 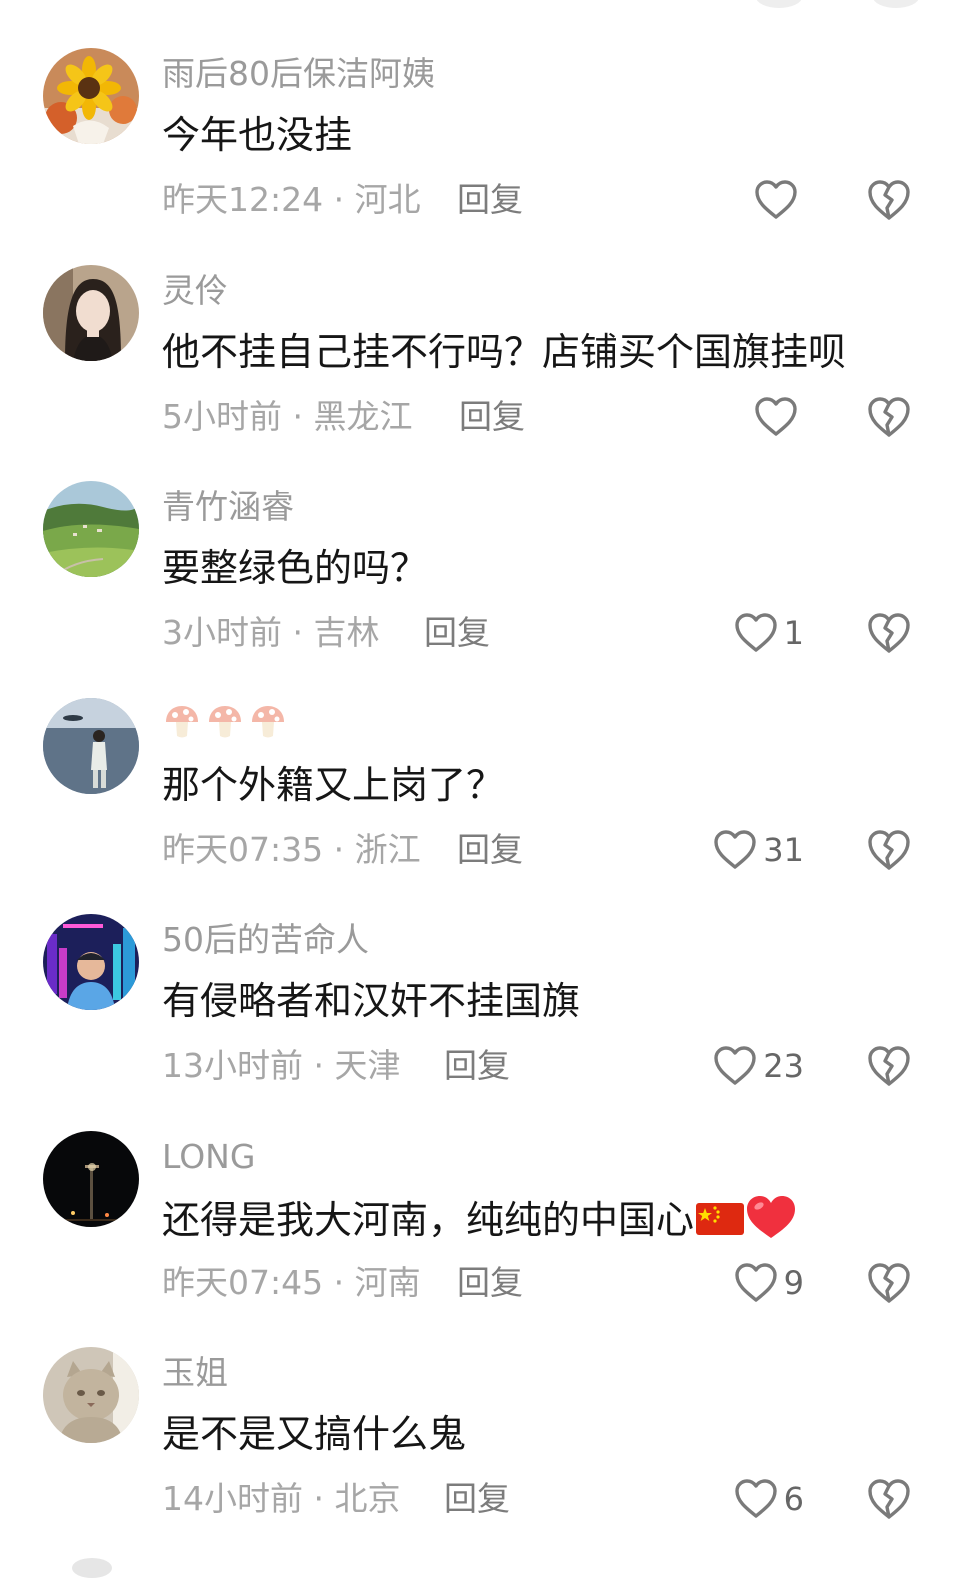 I want to click on woman-portrait-avatar-icon, so click(x=91, y=312).